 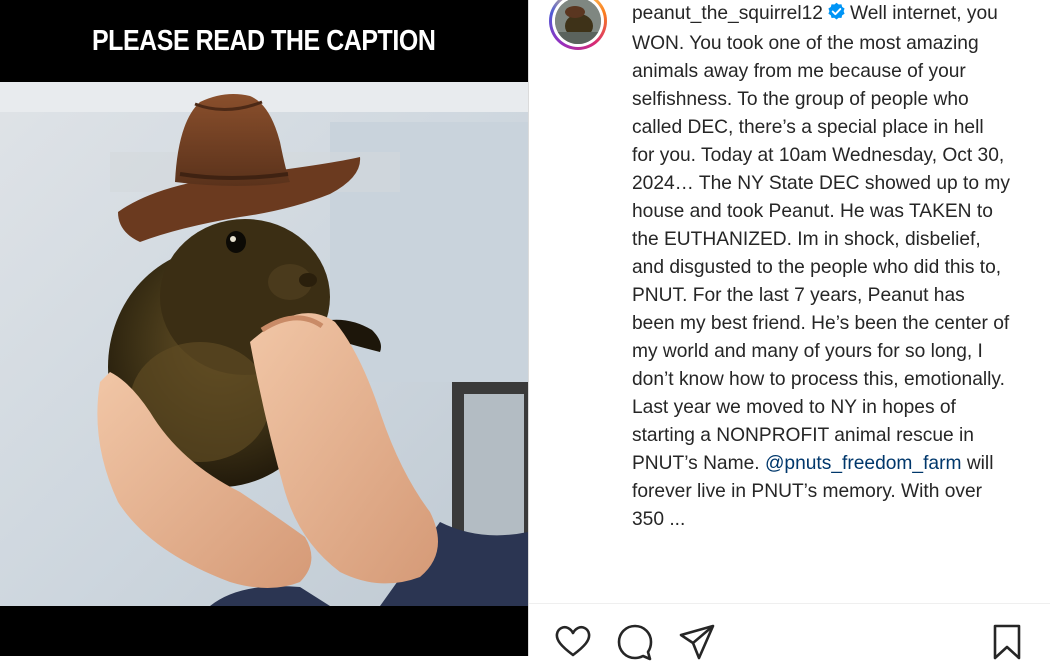 I want to click on verified-badge-icon, so click(x=836, y=16).